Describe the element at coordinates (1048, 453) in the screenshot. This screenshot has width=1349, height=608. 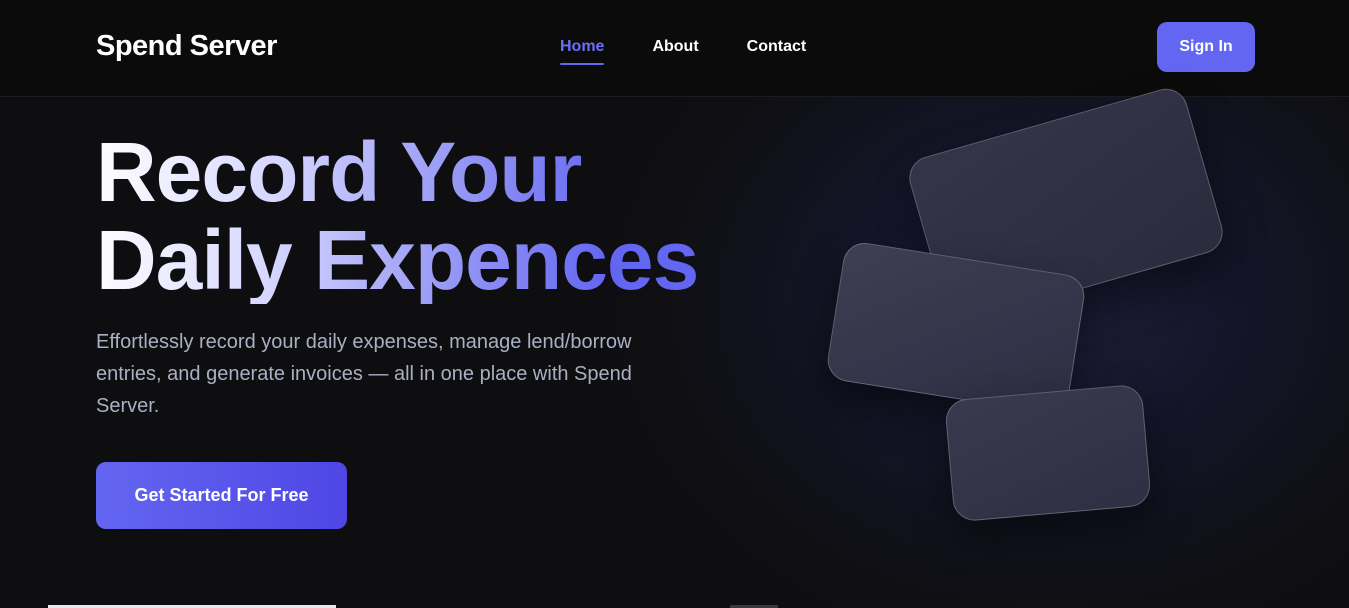
I see `decorative-card-front` at that location.